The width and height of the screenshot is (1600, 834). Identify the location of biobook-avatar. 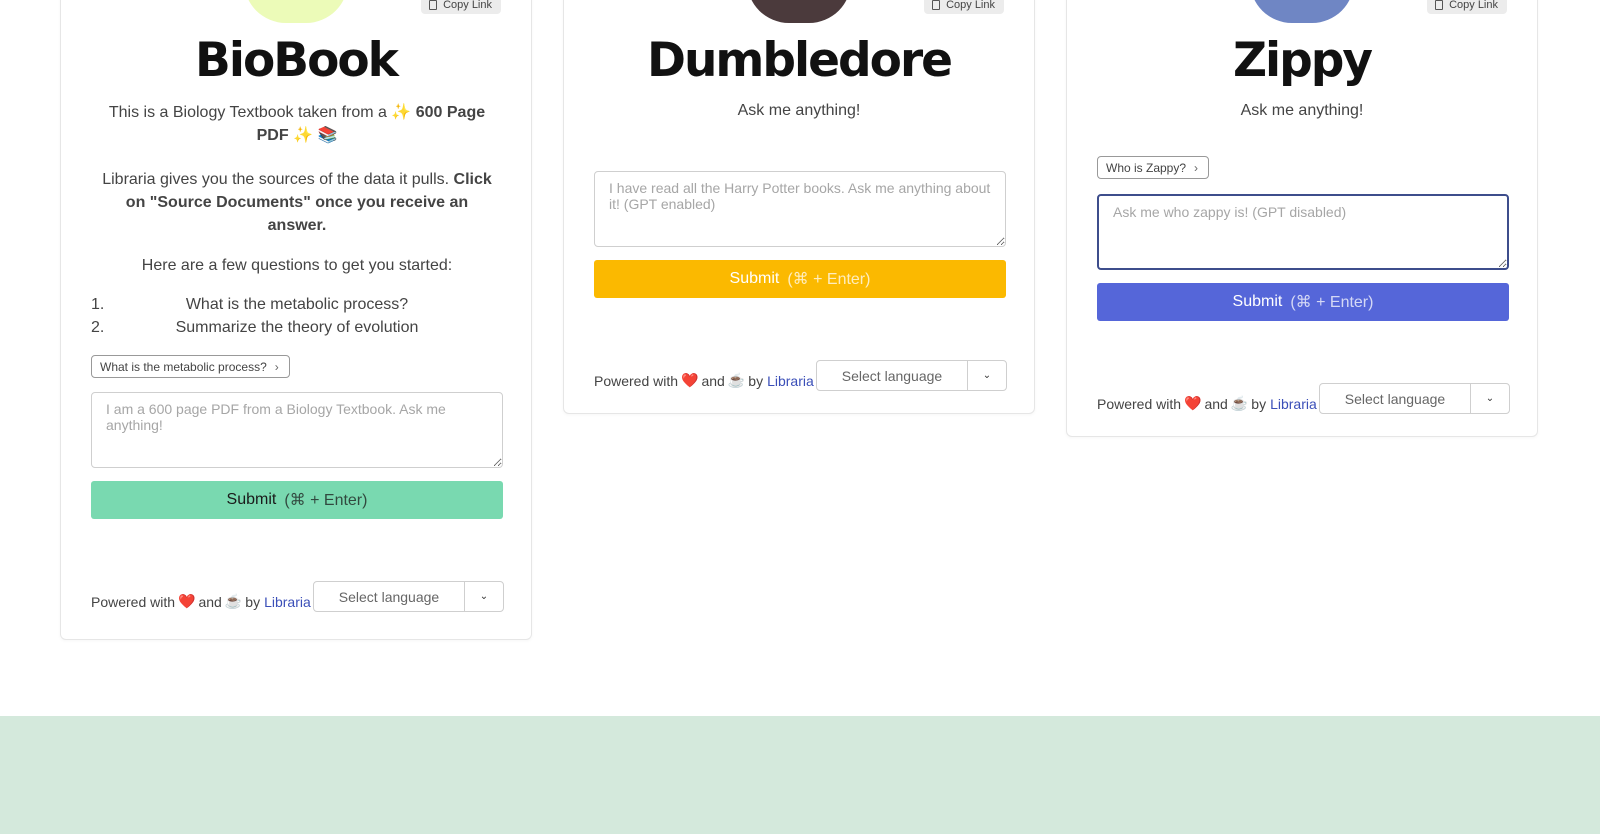
(296, 11).